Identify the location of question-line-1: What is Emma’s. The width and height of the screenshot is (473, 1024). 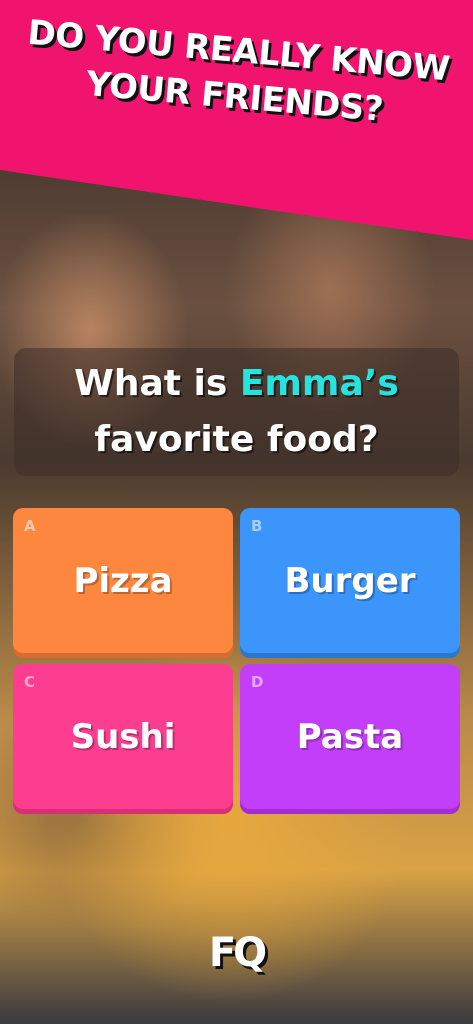
(236, 384).